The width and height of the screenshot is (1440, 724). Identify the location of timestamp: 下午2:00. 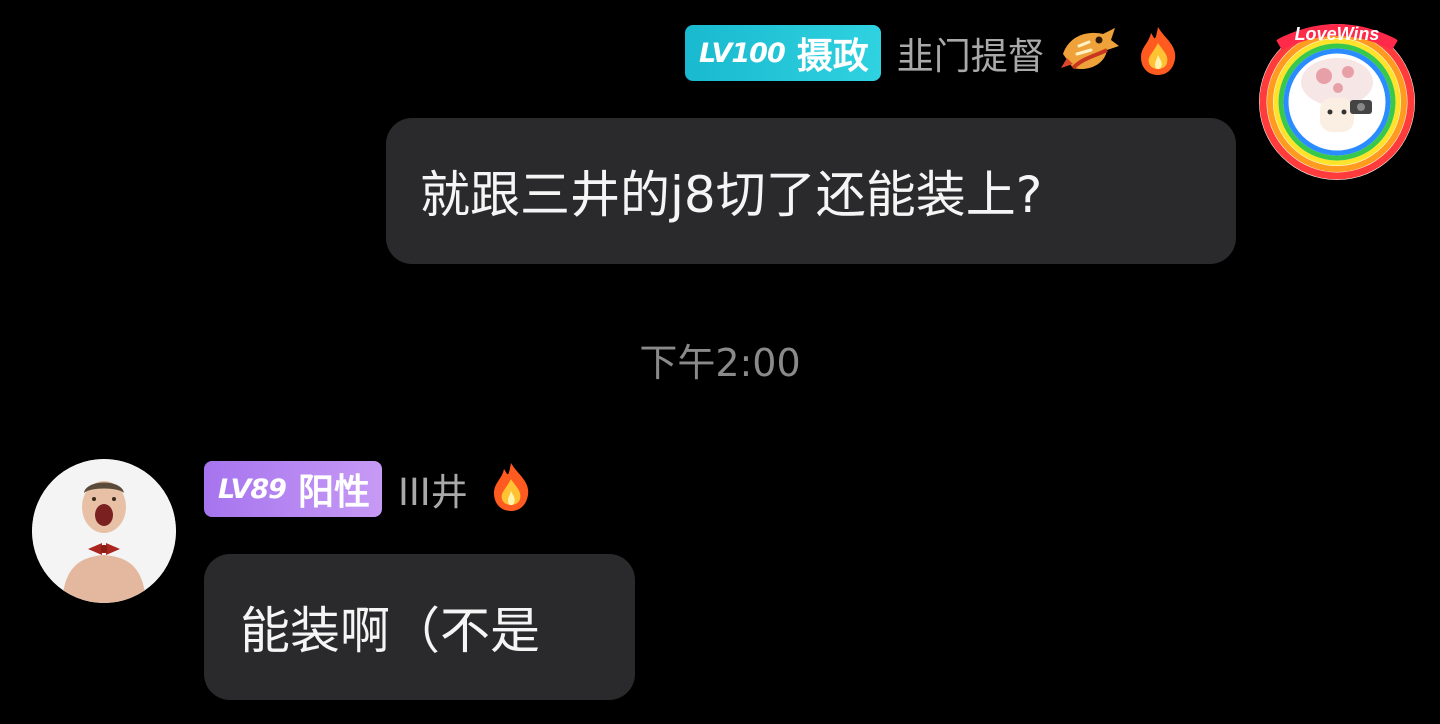
(720, 363).